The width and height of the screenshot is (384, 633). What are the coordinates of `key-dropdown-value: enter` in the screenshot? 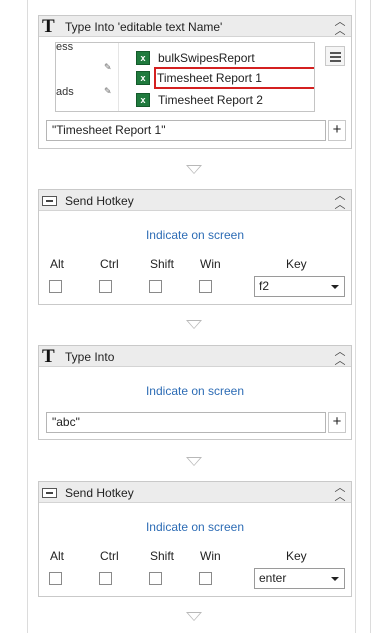 It's located at (273, 578).